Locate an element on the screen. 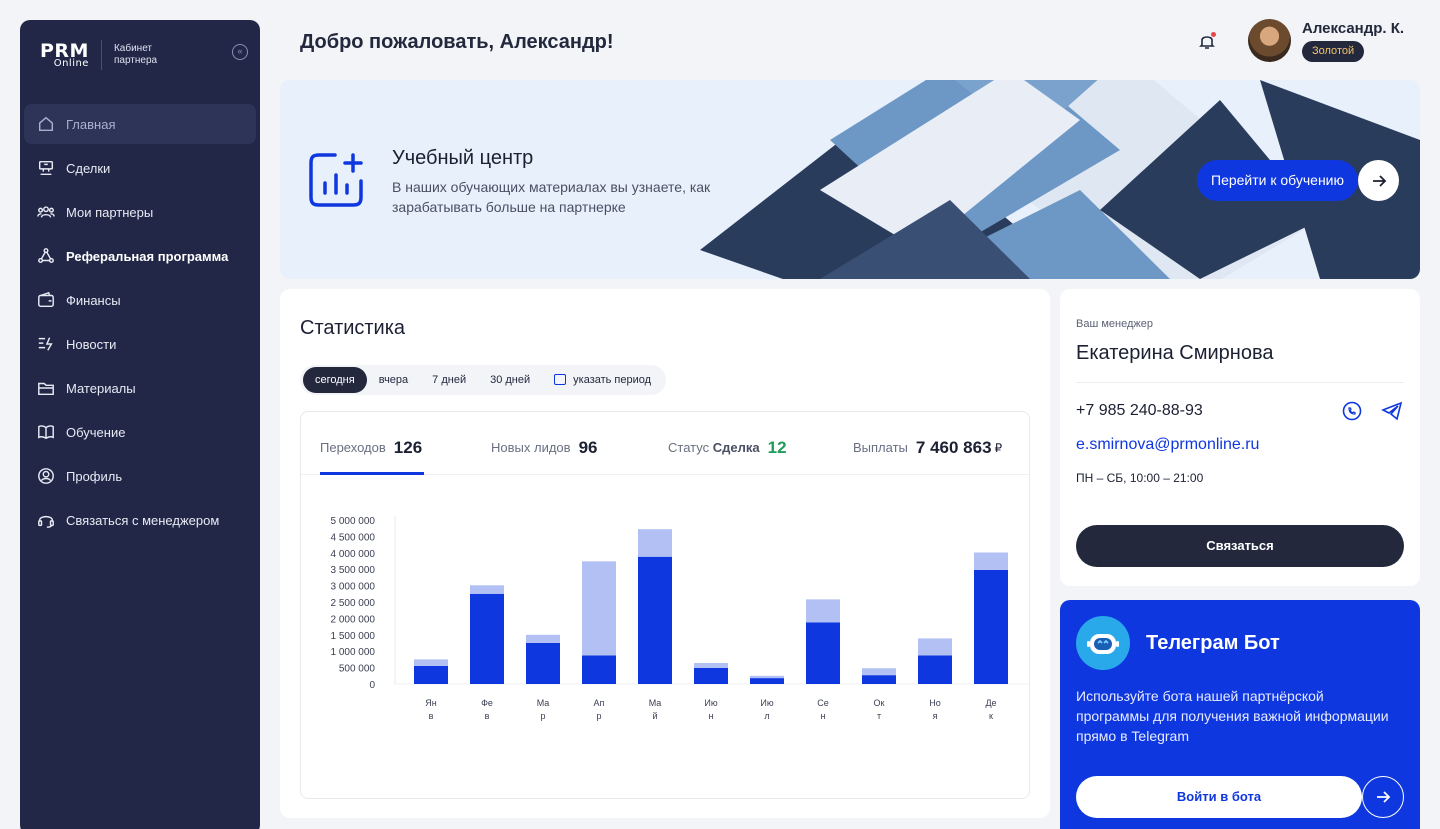  whatsapp-icon is located at coordinates (1352, 411).